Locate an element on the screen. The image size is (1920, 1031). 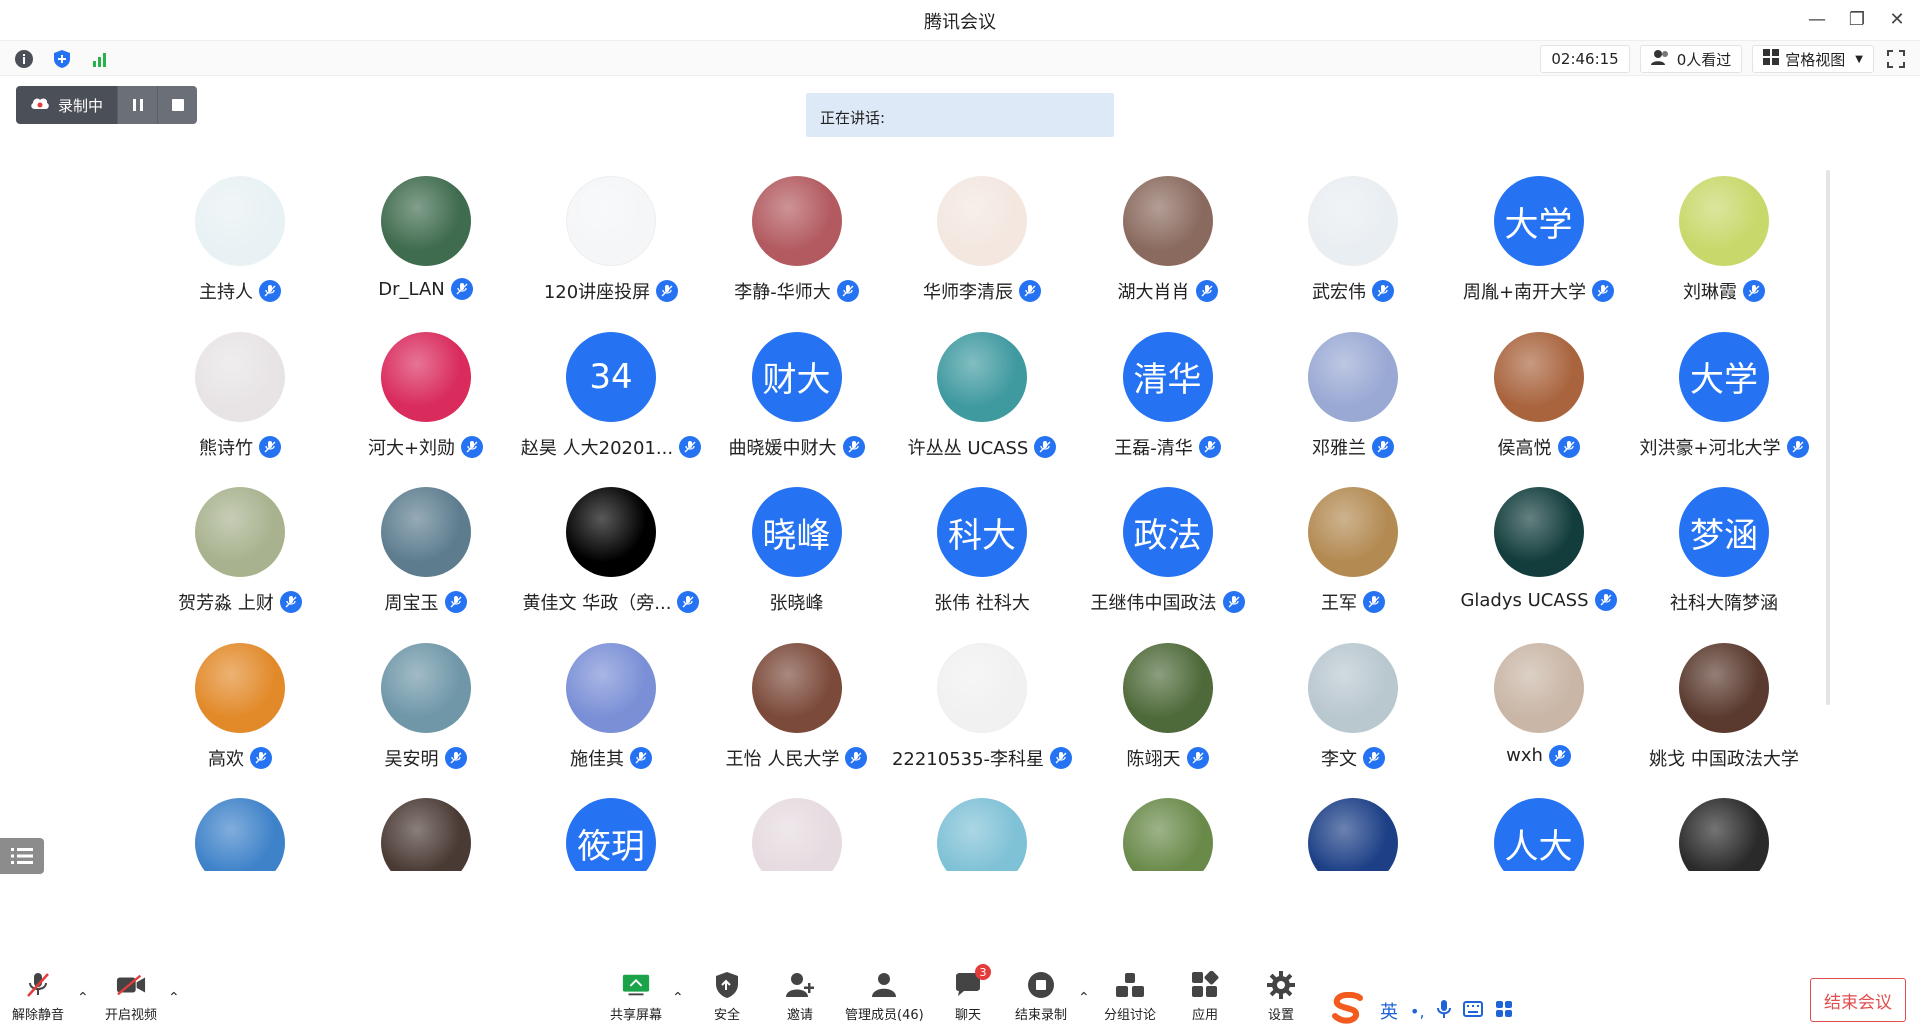
participant-name-row: 周宝玉 is located at coordinates (426, 602).